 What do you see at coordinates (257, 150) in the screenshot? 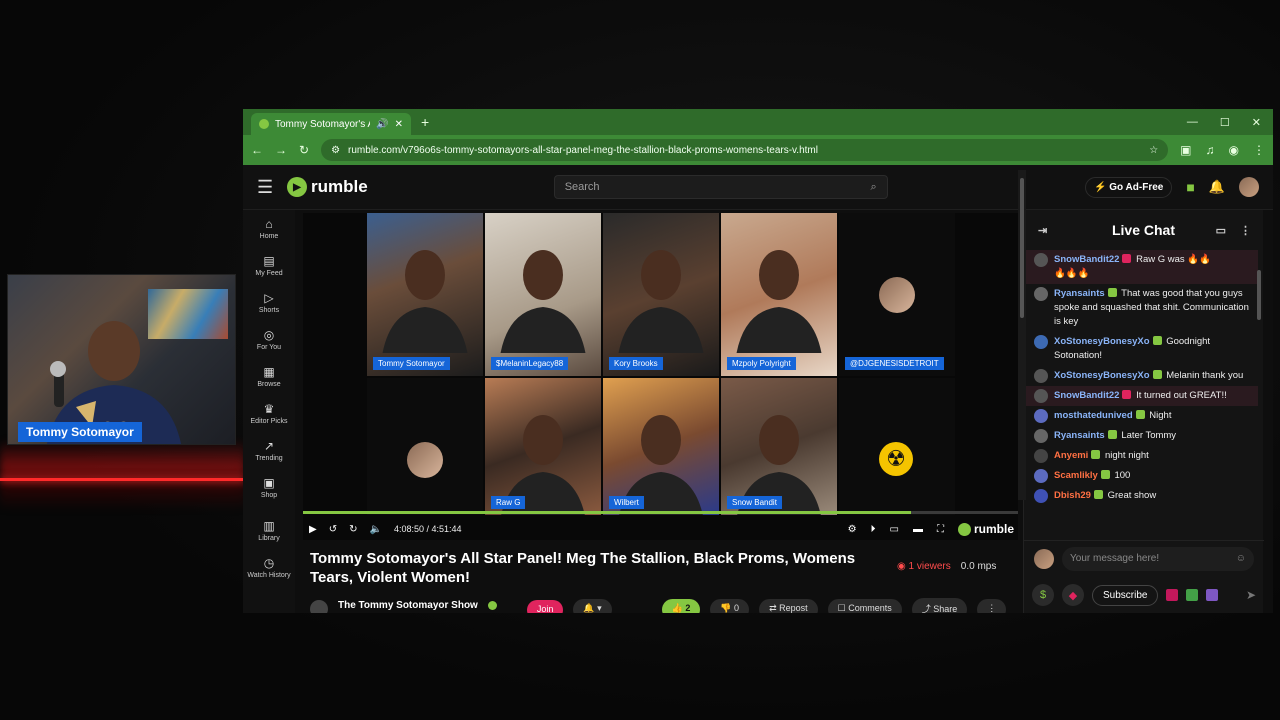
I see `back-icon: ←` at bounding box center [257, 150].